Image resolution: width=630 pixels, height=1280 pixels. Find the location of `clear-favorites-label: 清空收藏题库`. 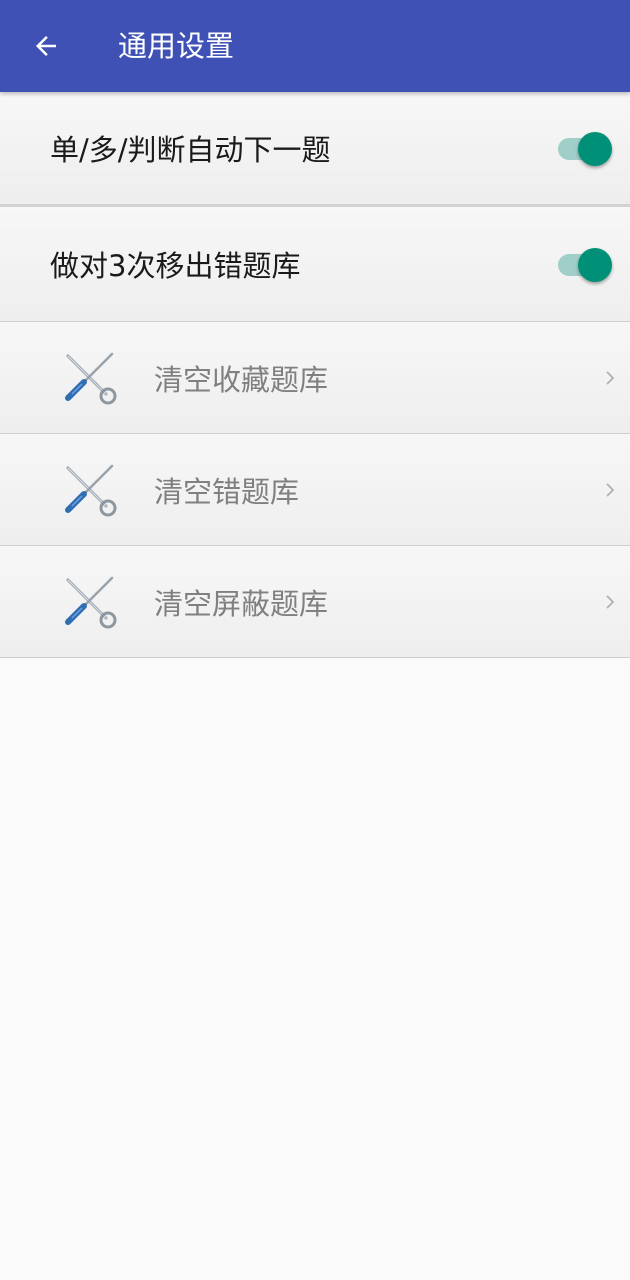

clear-favorites-label: 清空收藏题库 is located at coordinates (241, 379).